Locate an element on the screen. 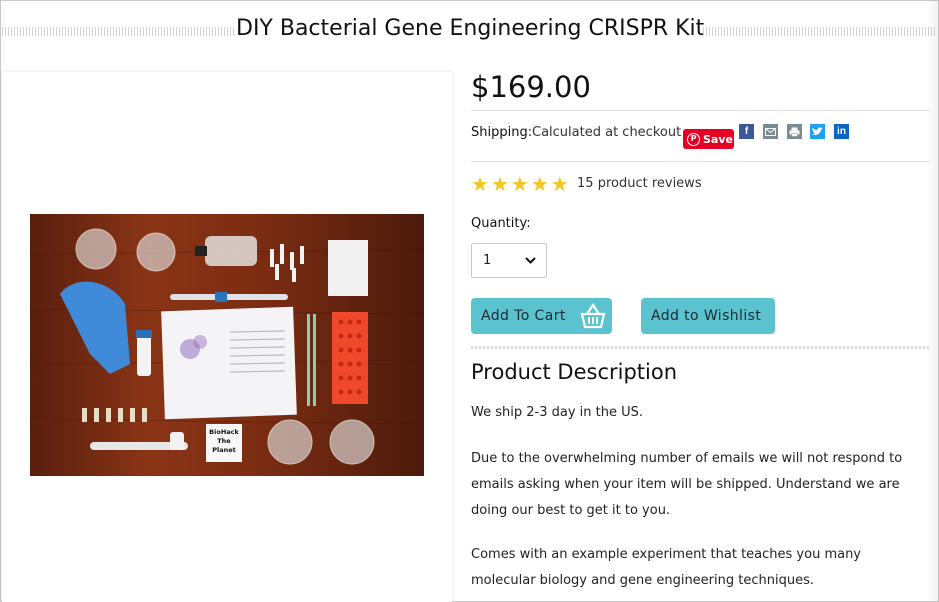  scroll-edge is located at coordinates (932, 301).